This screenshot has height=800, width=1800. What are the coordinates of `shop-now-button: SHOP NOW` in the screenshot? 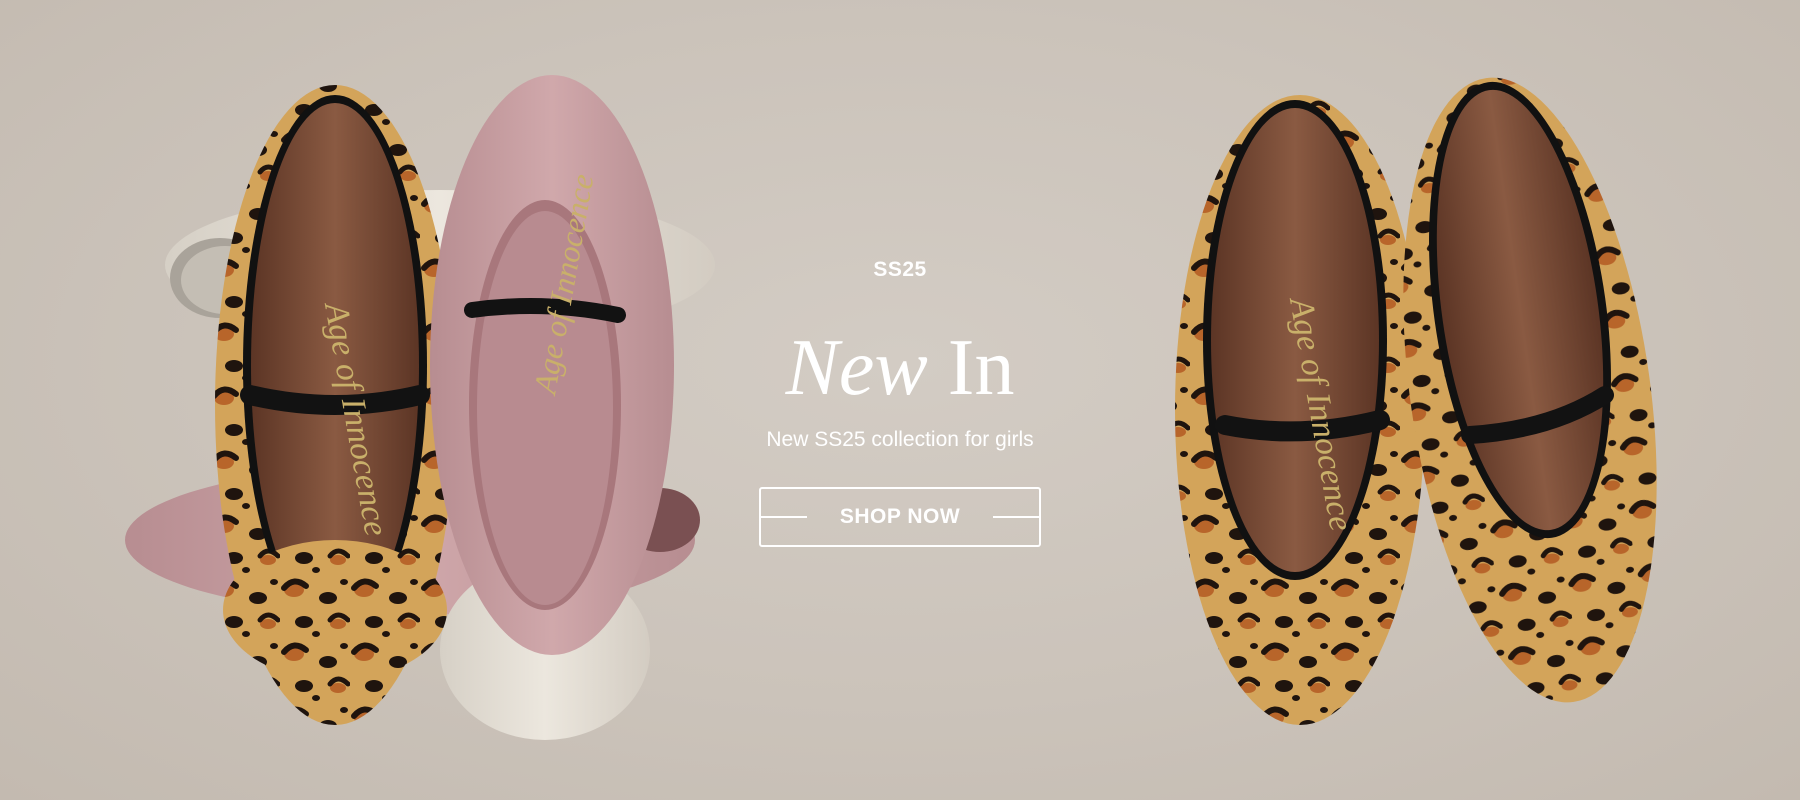 It's located at (900, 517).